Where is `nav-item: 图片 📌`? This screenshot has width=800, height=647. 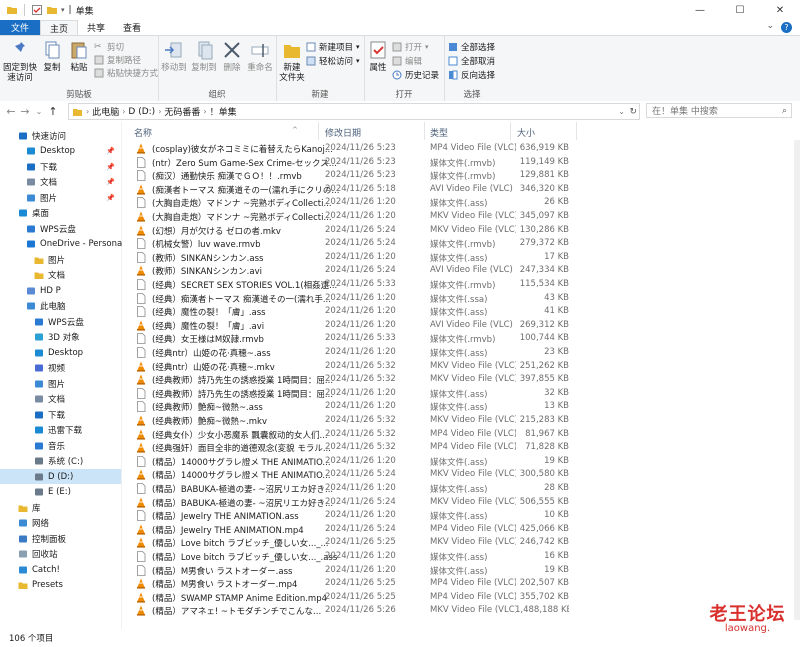
nav-item: 图片 📌 is located at coordinates (60, 197).